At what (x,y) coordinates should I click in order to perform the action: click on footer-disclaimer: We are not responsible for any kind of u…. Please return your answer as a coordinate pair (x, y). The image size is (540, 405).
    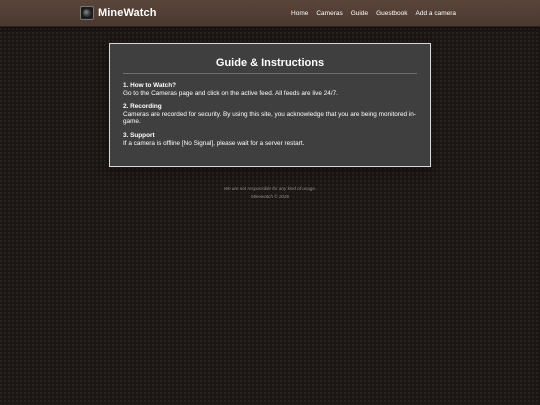
    Looking at the image, I should click on (270, 188).